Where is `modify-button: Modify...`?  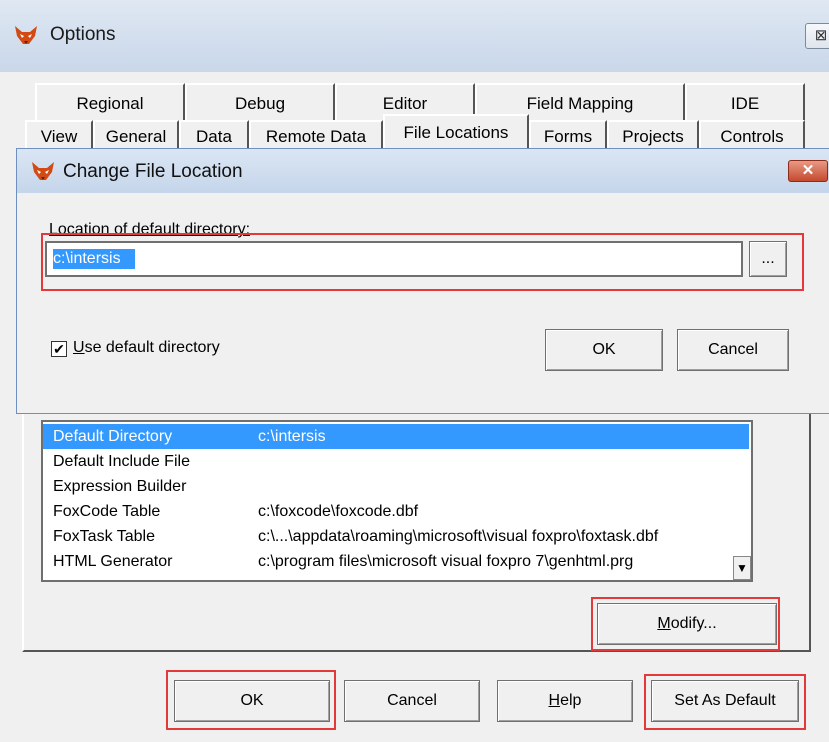 modify-button: Modify... is located at coordinates (687, 624).